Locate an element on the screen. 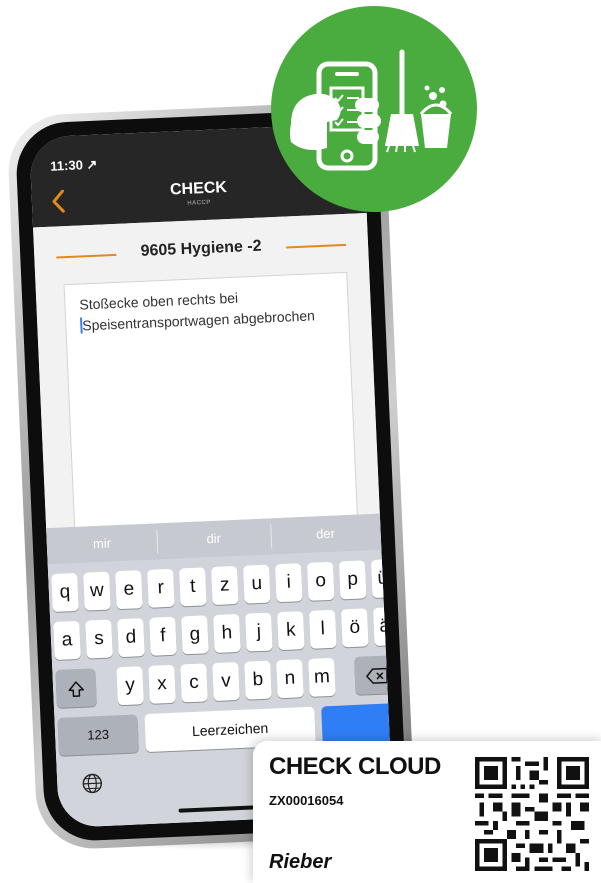 The width and height of the screenshot is (601, 883). key: y is located at coordinates (130, 686).